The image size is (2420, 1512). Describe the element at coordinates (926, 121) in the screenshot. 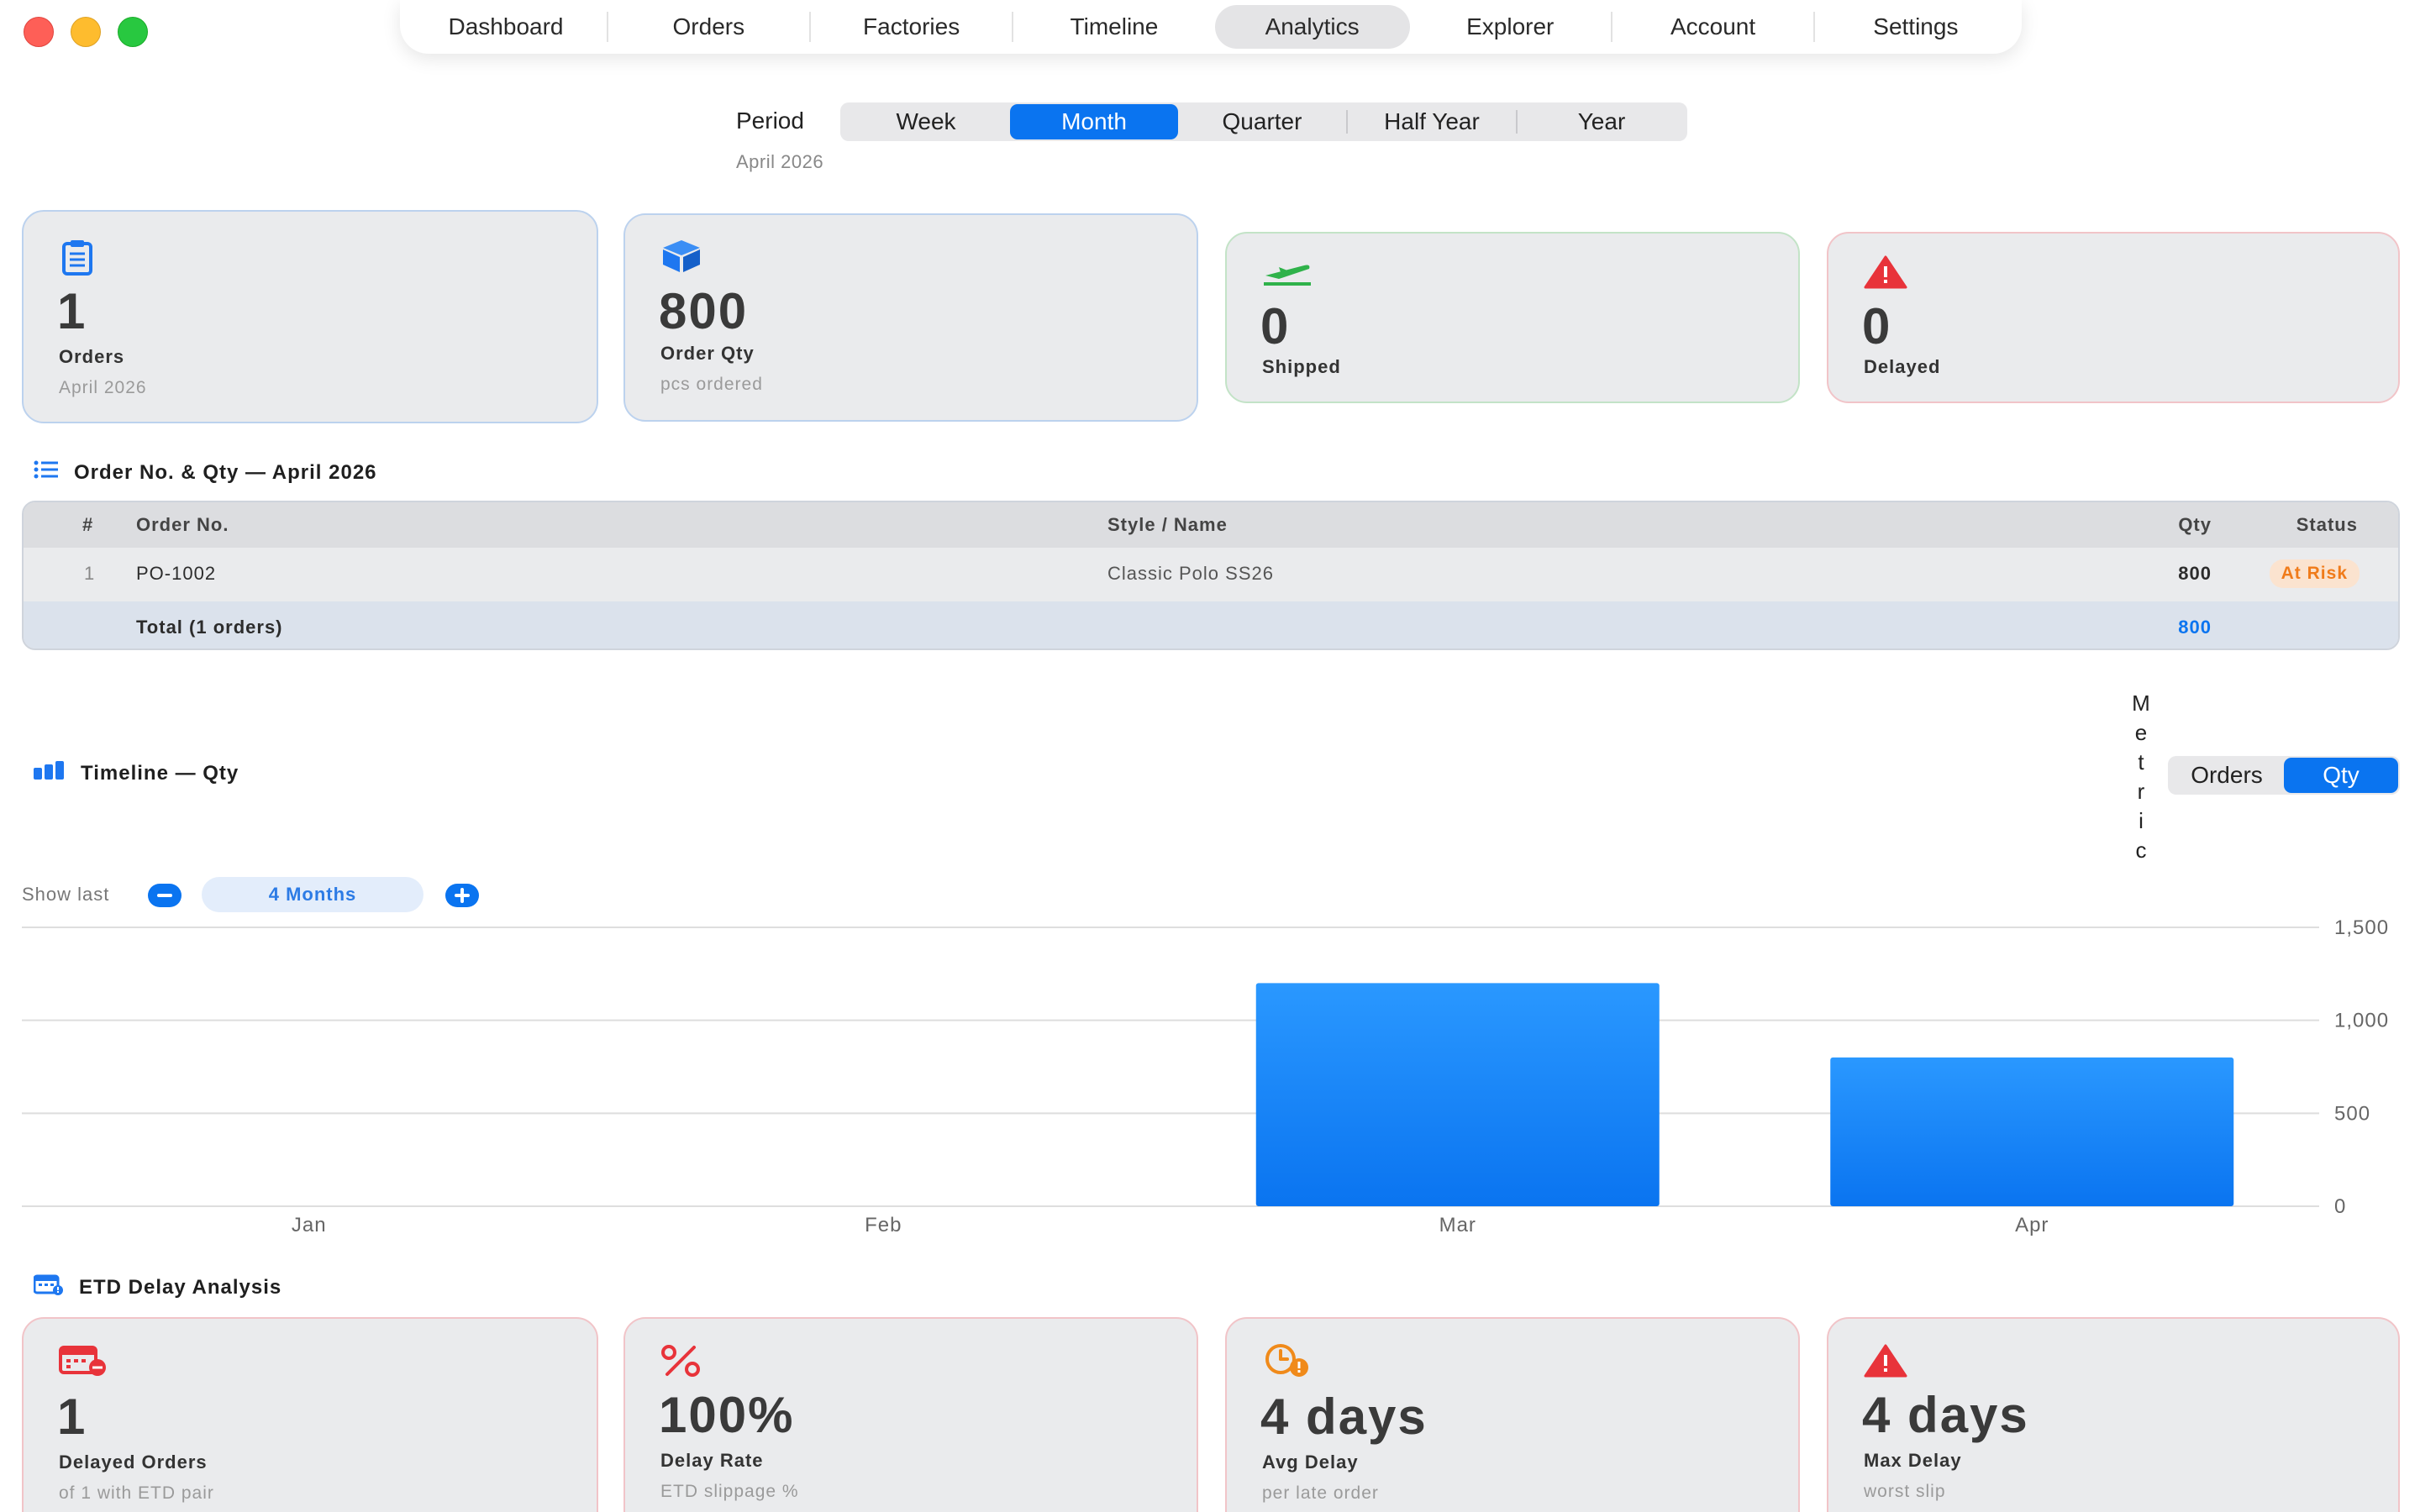

I see `period-week: Week` at that location.